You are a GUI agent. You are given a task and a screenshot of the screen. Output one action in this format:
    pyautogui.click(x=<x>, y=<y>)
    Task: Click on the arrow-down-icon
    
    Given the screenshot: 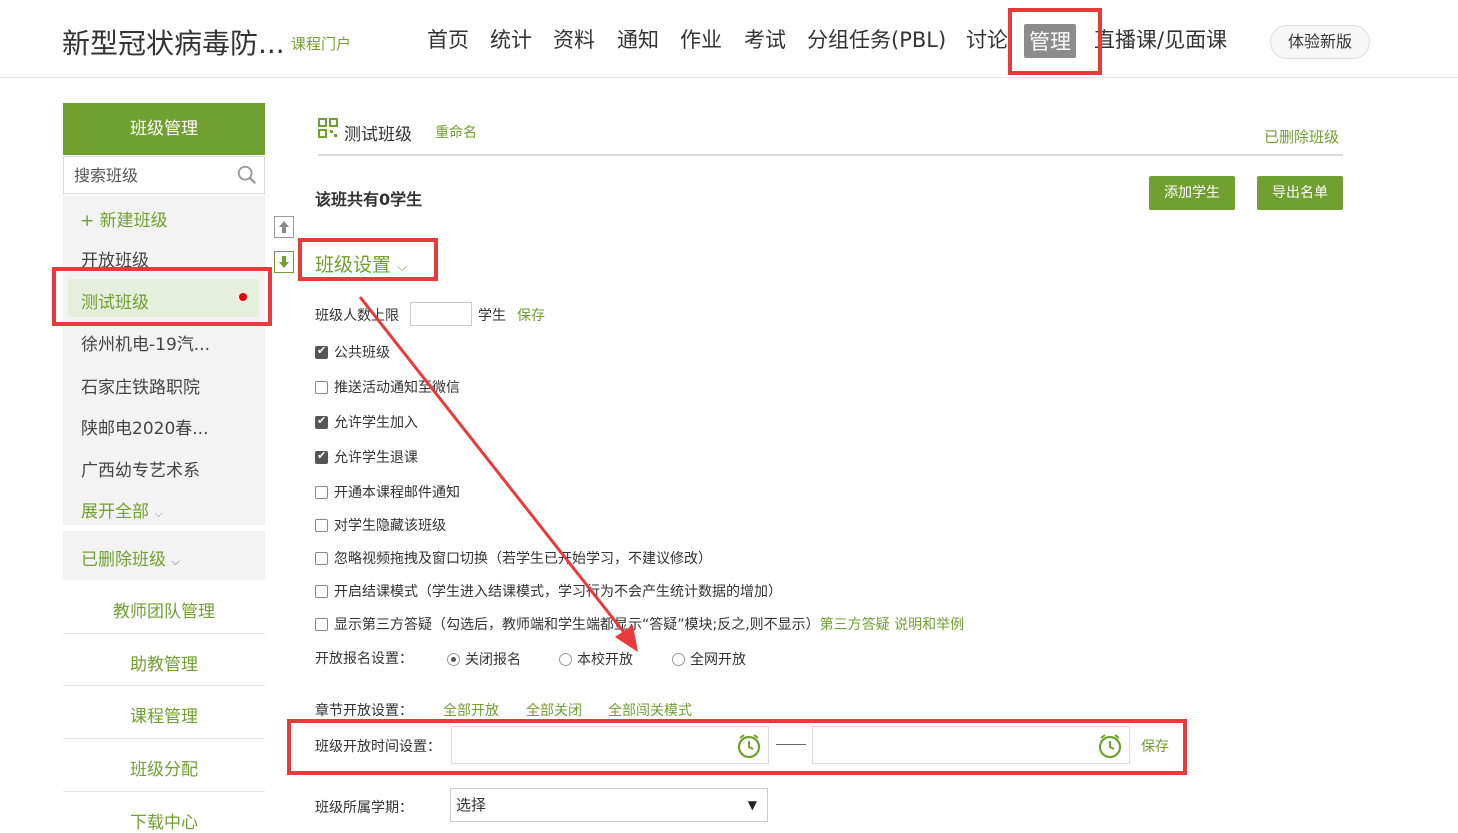 What is the action you would take?
    pyautogui.click(x=284, y=262)
    